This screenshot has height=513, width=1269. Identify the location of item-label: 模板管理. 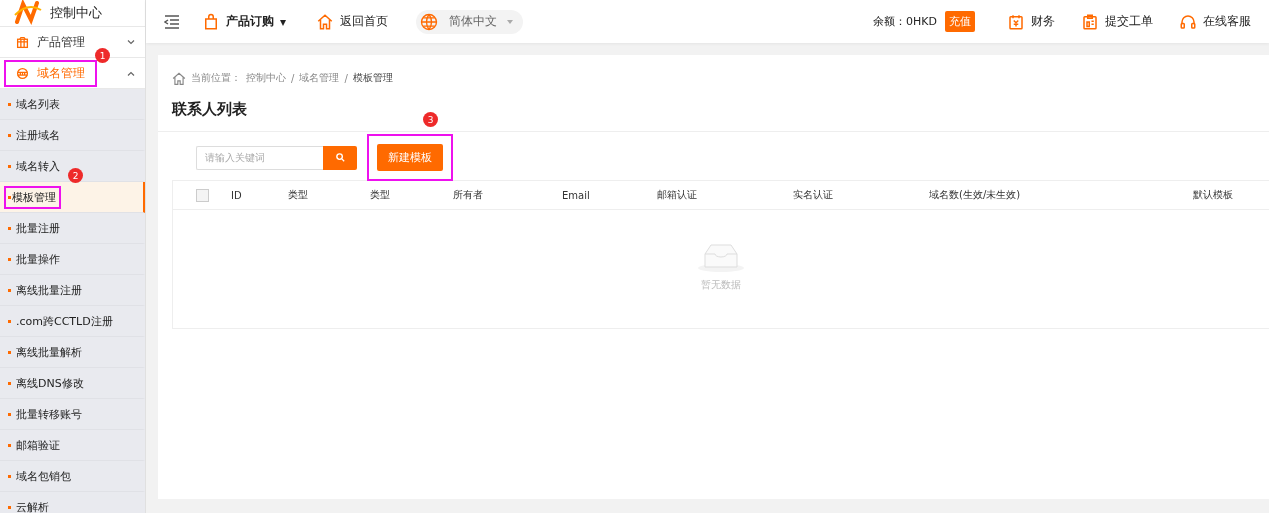
(32, 197).